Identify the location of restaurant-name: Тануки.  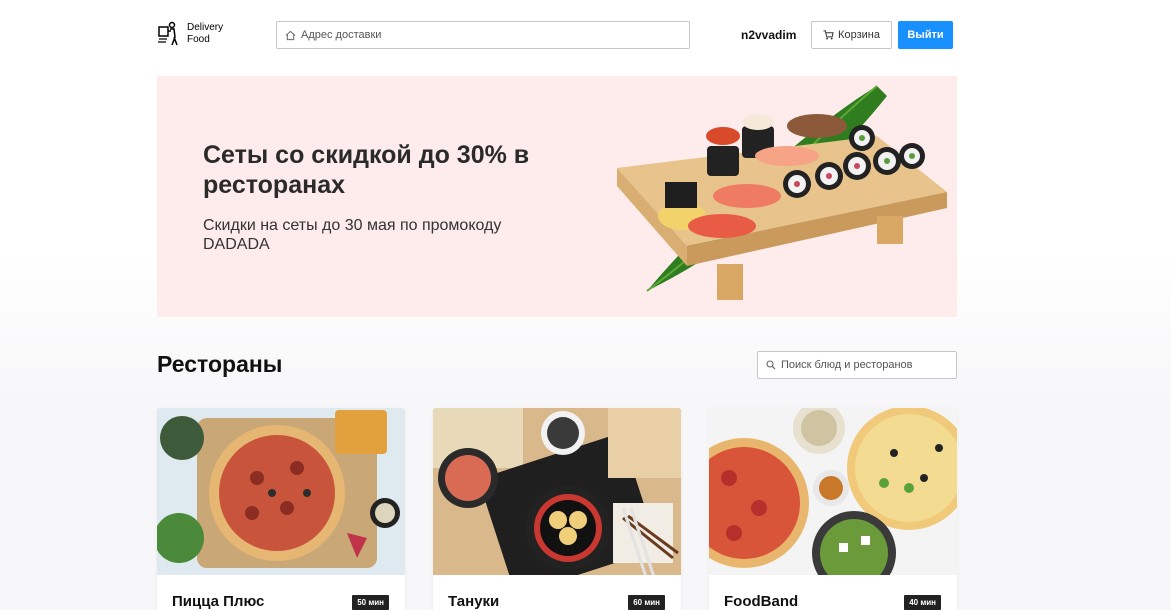
(474, 601).